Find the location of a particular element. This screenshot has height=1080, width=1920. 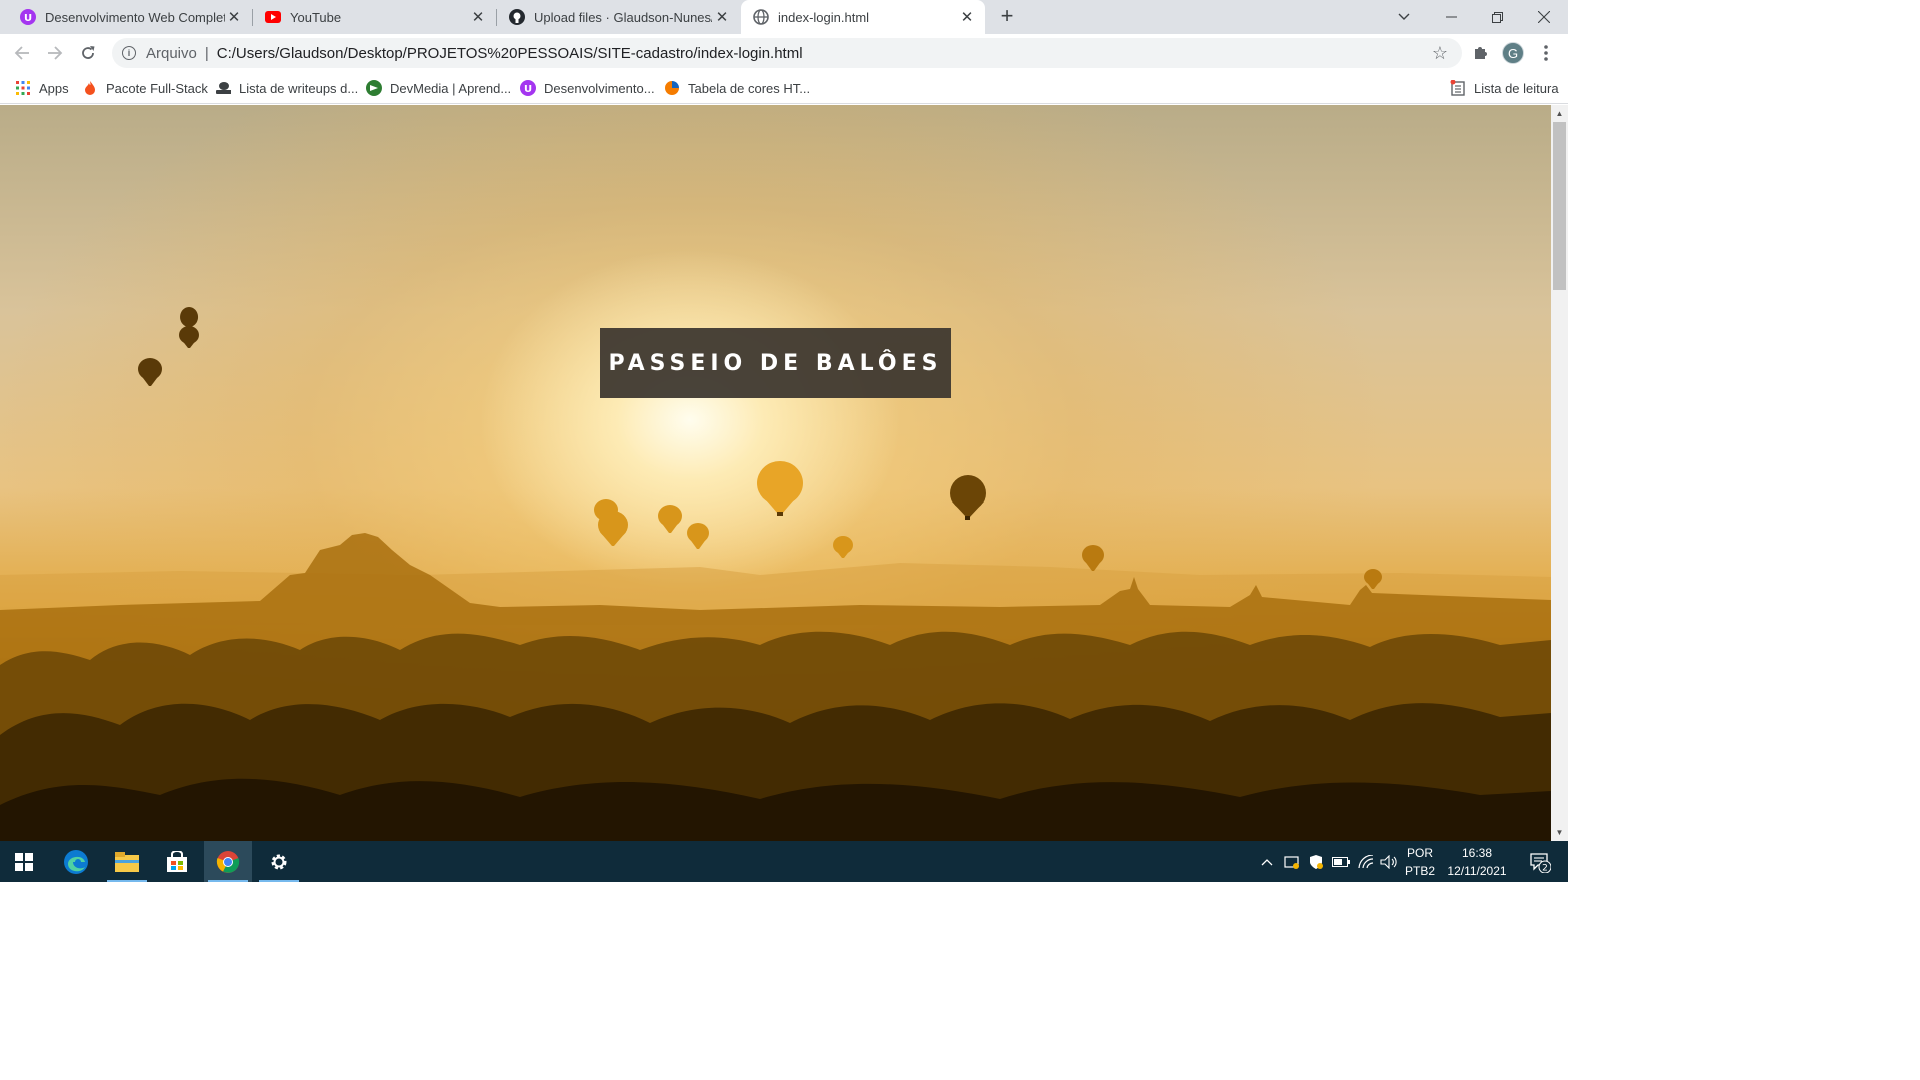

youtube-icon is located at coordinates (273, 17).